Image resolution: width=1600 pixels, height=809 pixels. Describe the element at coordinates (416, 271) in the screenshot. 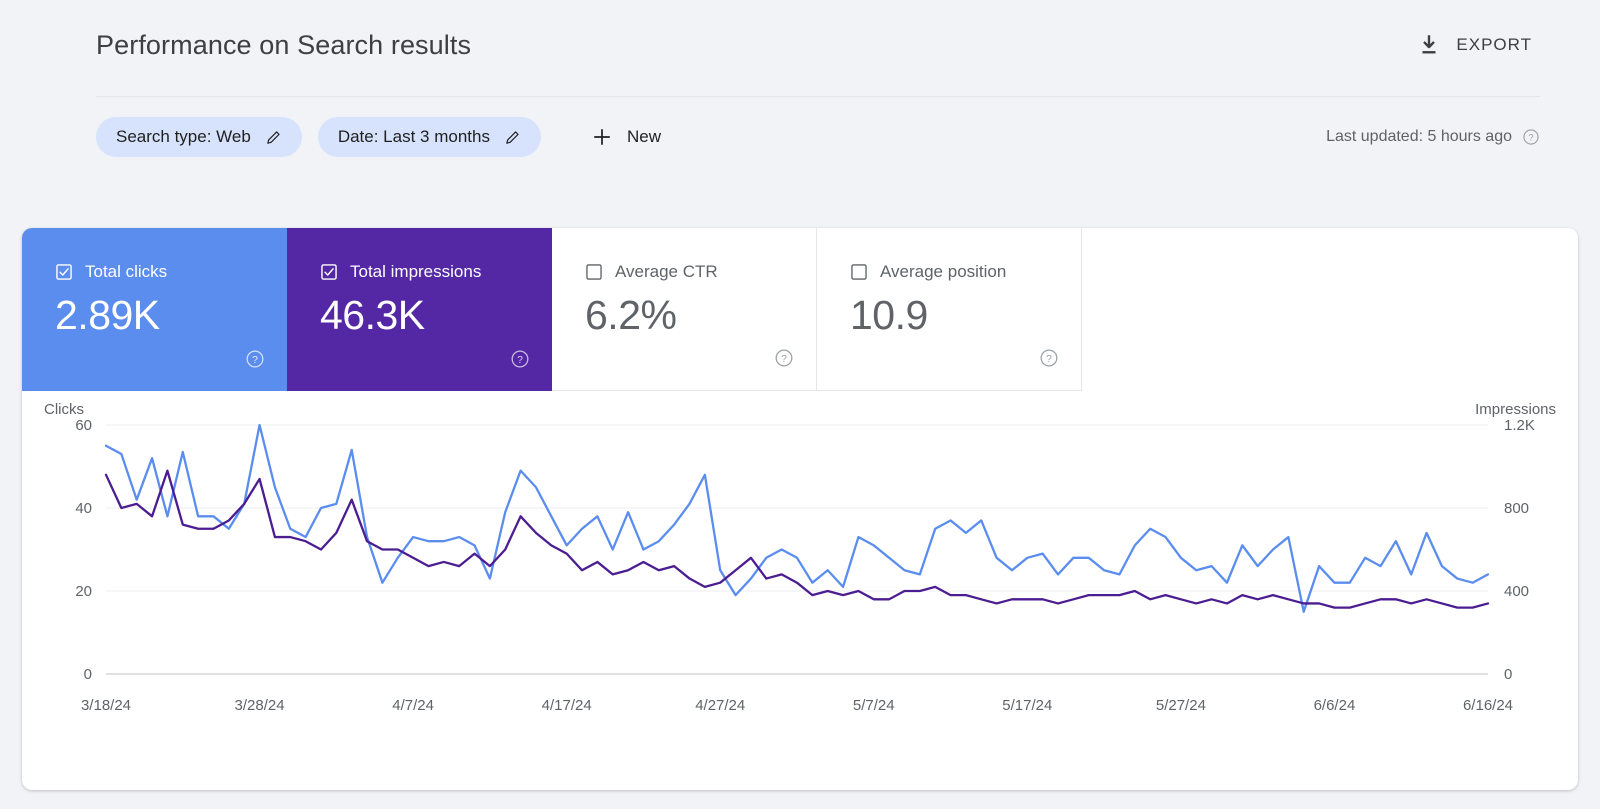

I see `metric-tile-name: Total impressions` at that location.